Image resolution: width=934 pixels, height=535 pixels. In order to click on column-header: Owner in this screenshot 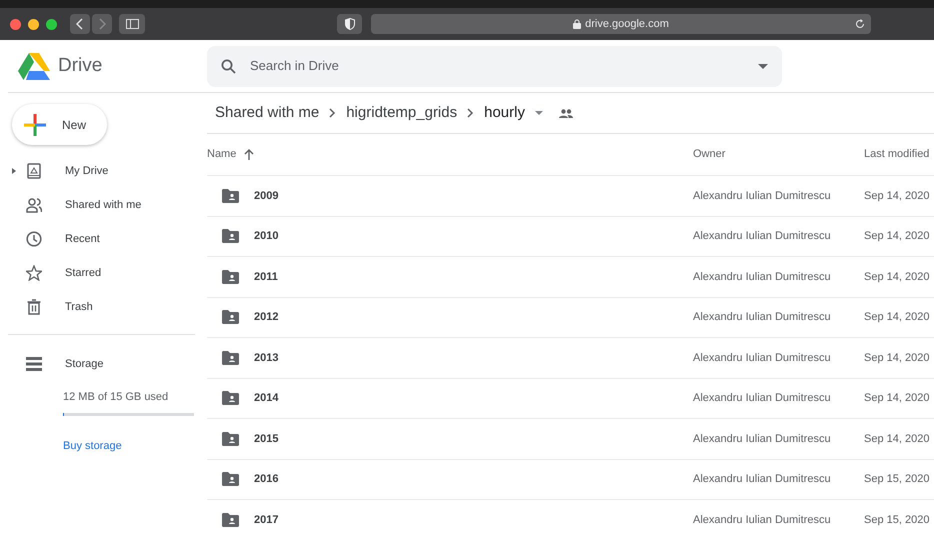, I will do `click(709, 154)`.